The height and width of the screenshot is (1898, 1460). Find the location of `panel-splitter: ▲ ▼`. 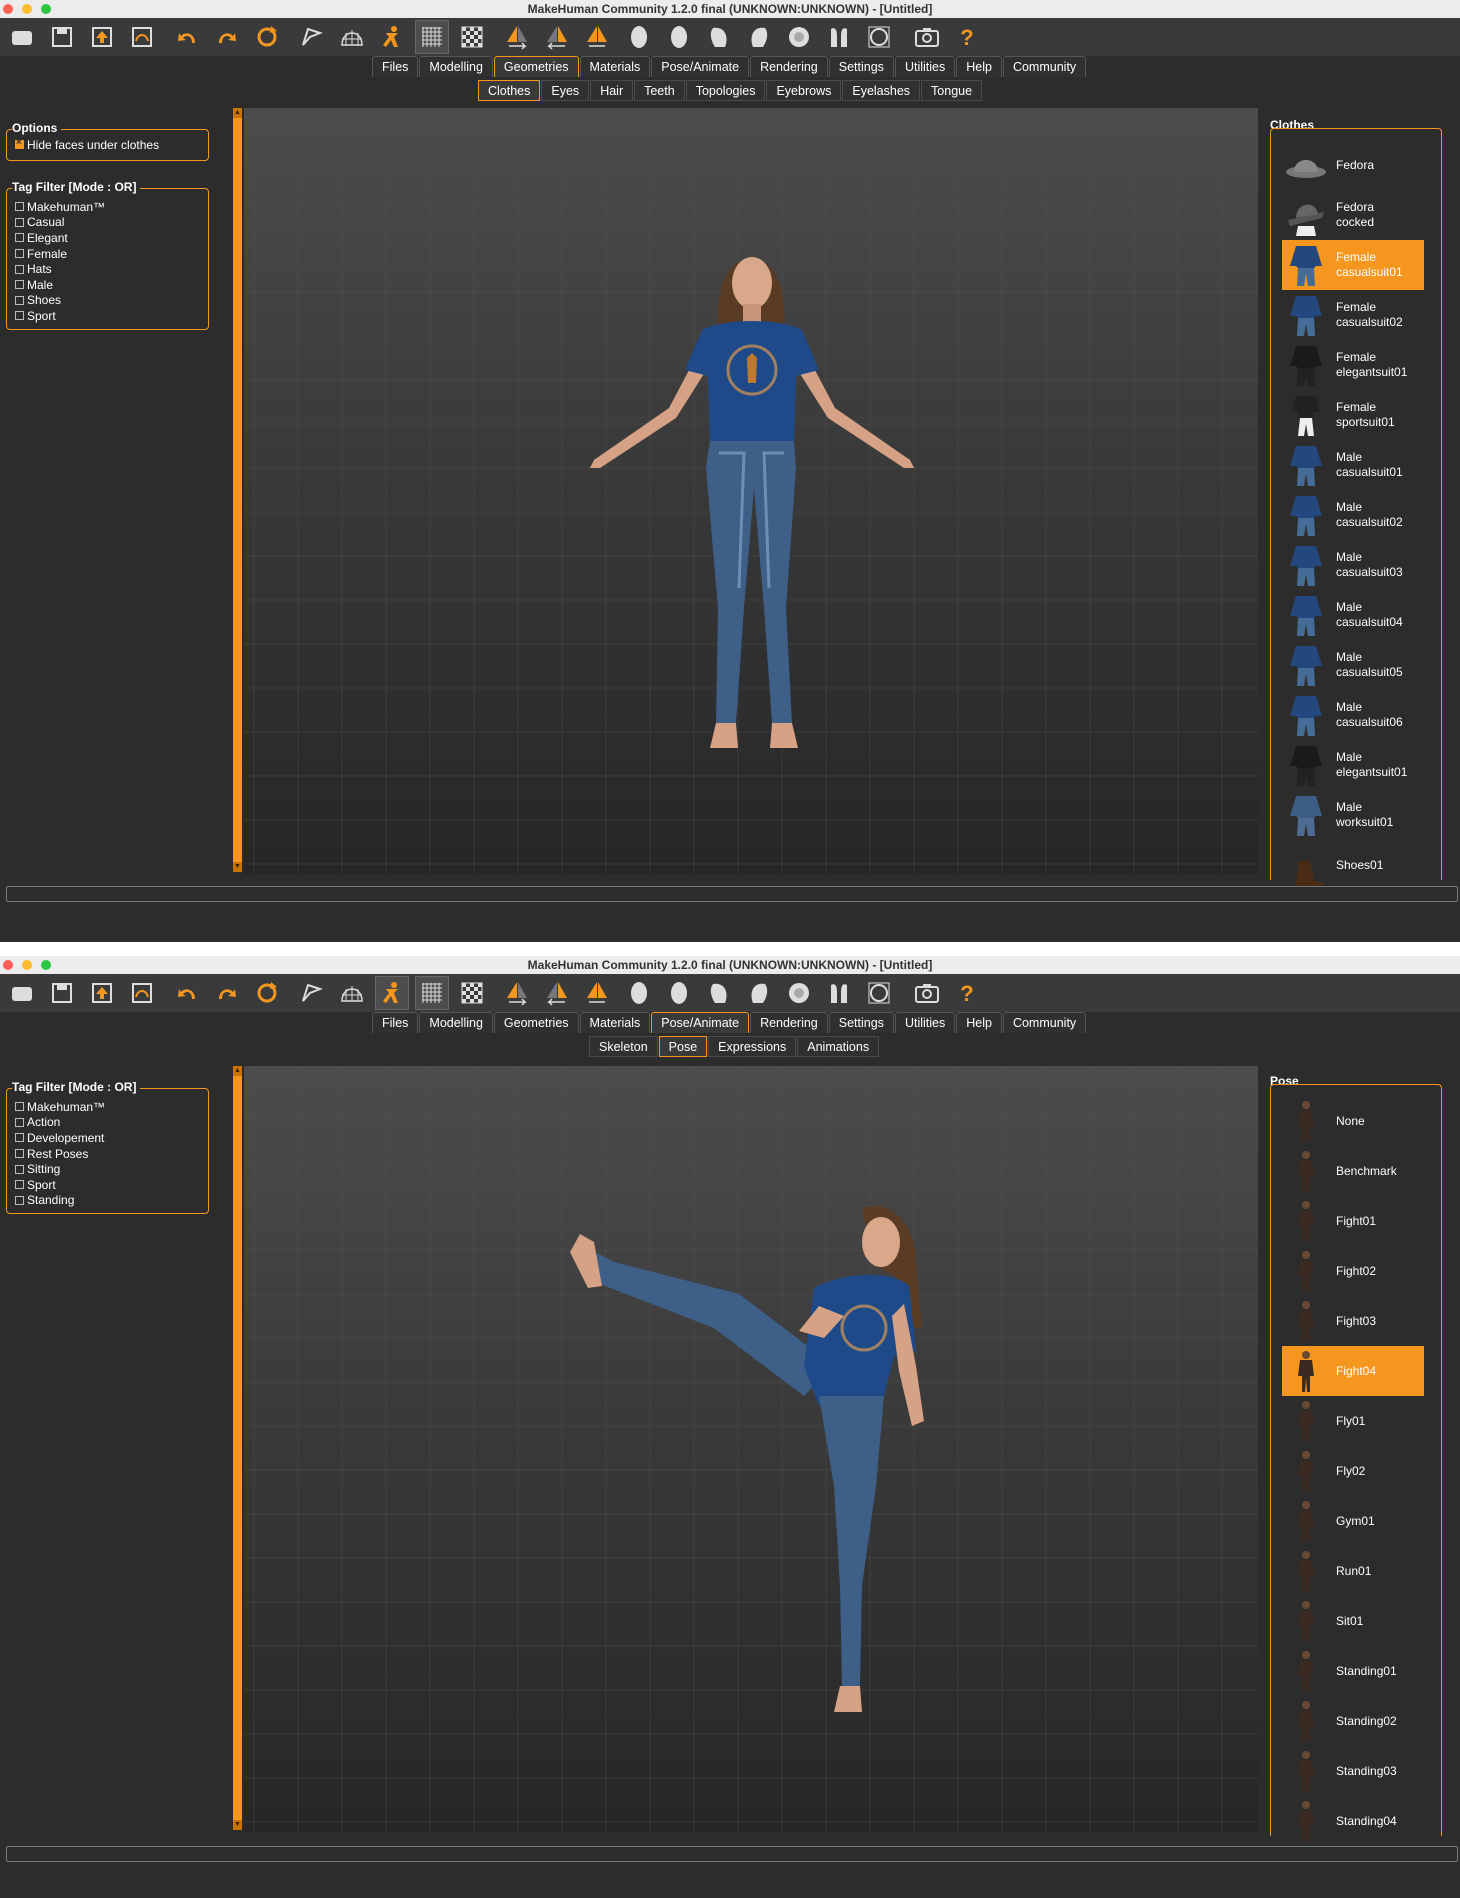

panel-splitter: ▲ ▼ is located at coordinates (237, 1448).